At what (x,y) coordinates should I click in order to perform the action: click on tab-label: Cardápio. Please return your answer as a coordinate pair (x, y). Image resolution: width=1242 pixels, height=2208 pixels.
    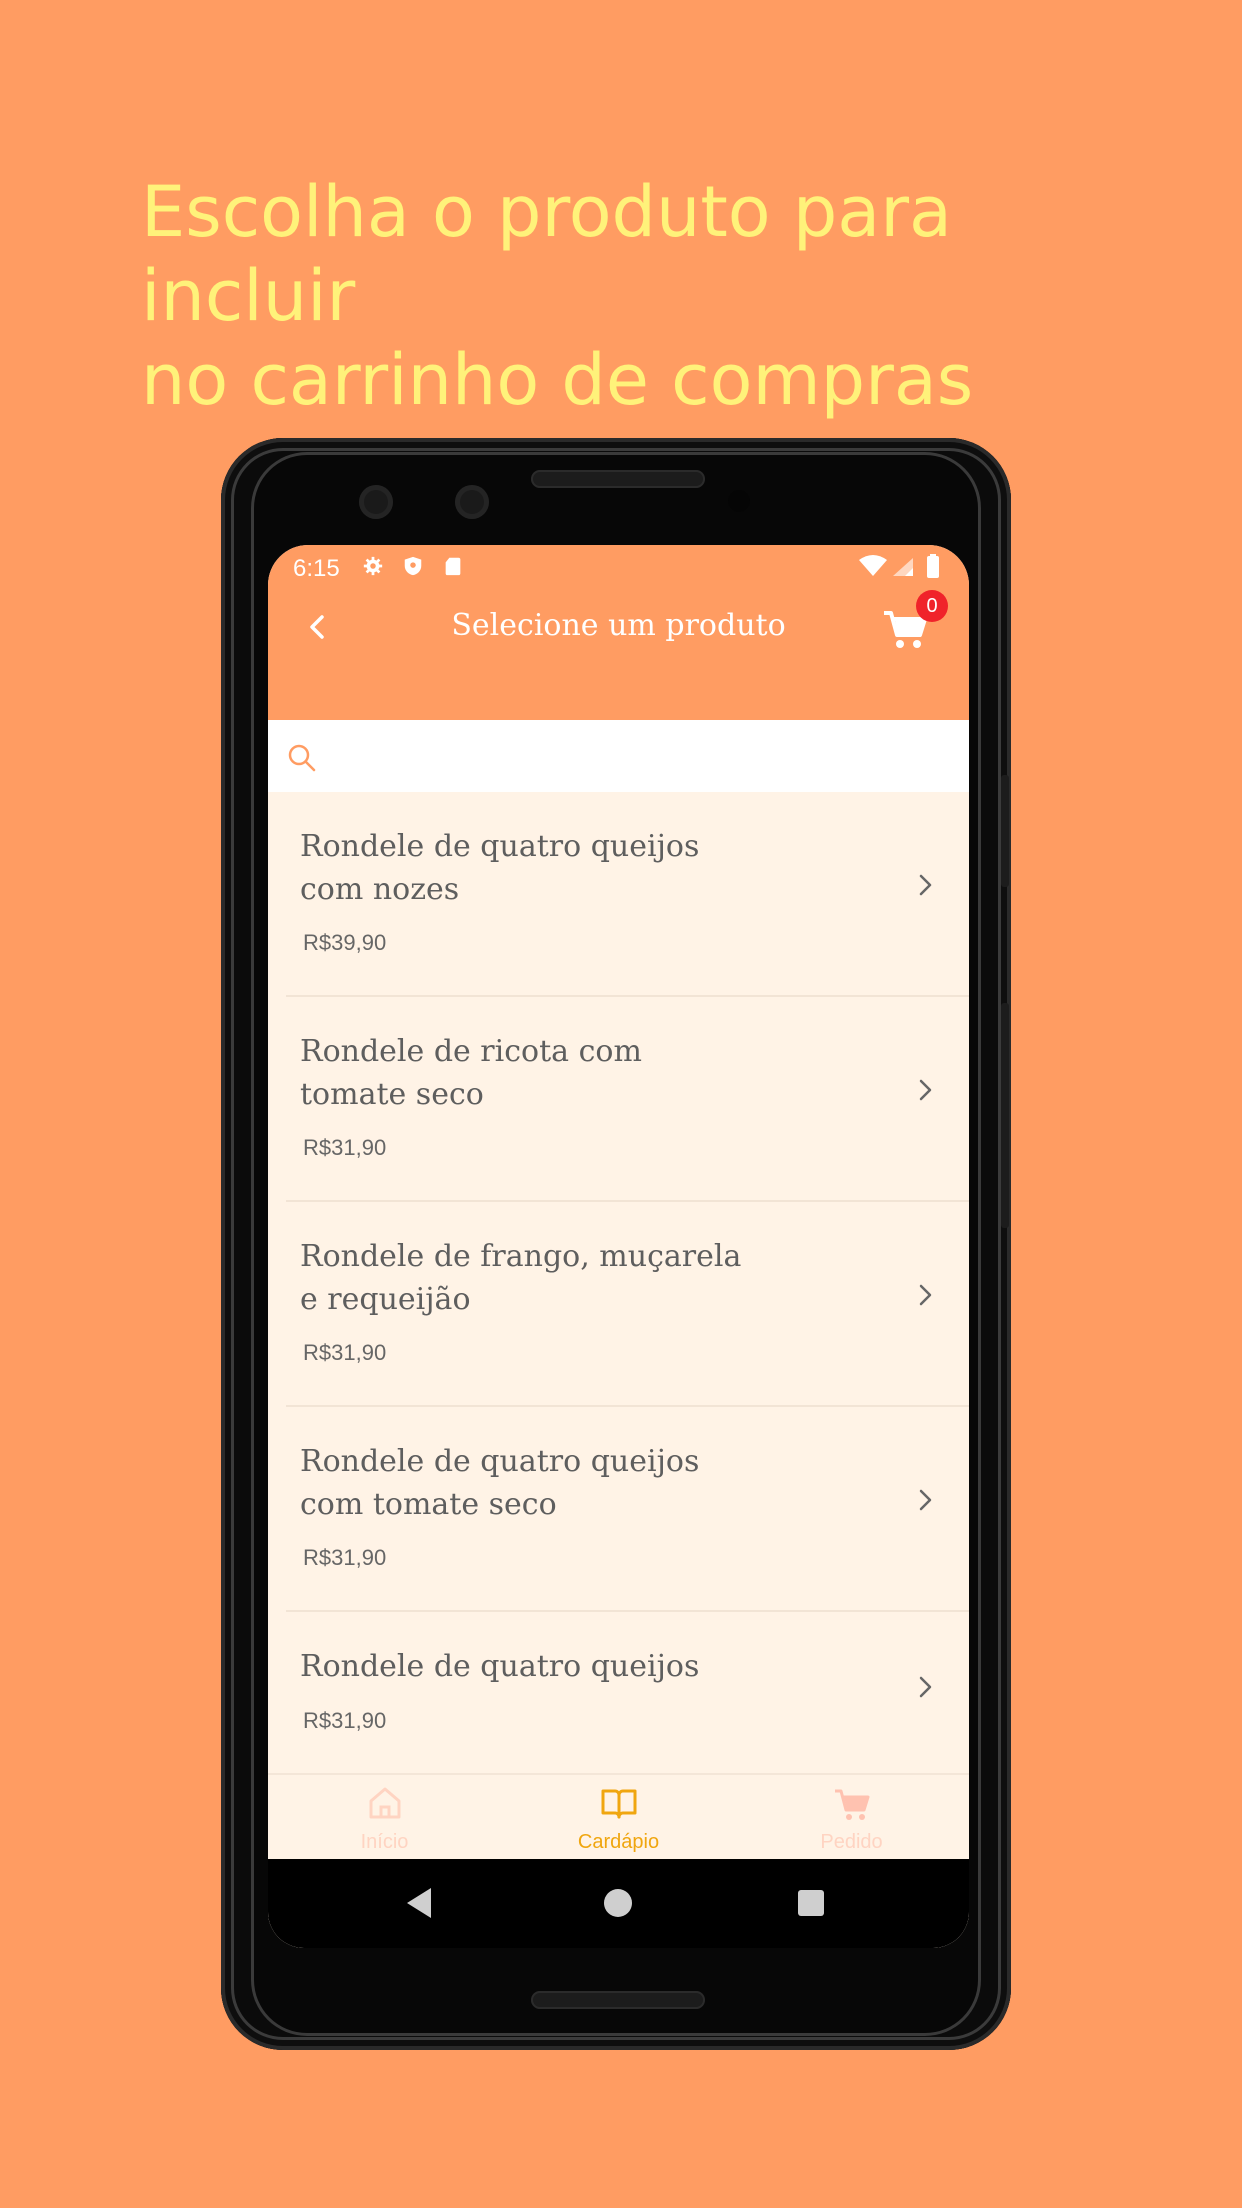
    Looking at the image, I should click on (618, 1842).